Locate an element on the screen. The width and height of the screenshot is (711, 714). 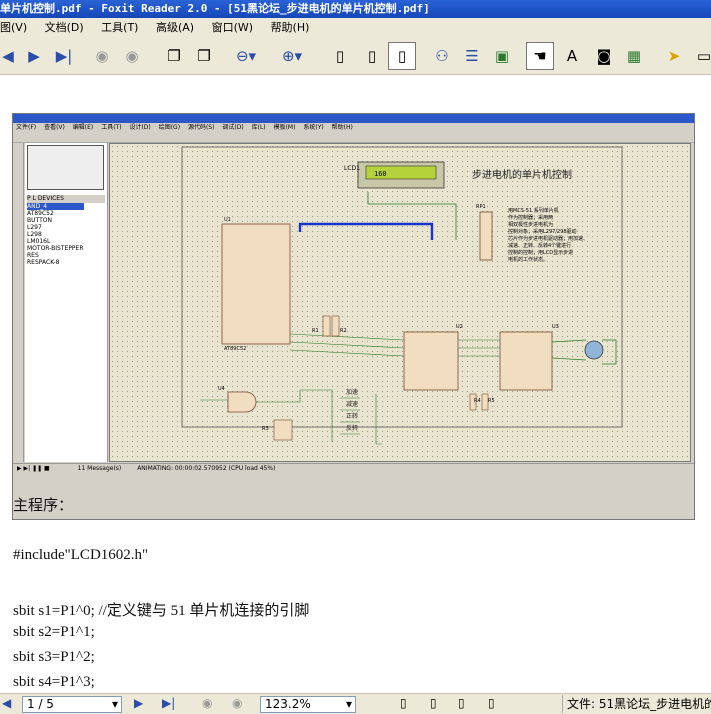
device-item: BUTTON is located at coordinates (39, 220).